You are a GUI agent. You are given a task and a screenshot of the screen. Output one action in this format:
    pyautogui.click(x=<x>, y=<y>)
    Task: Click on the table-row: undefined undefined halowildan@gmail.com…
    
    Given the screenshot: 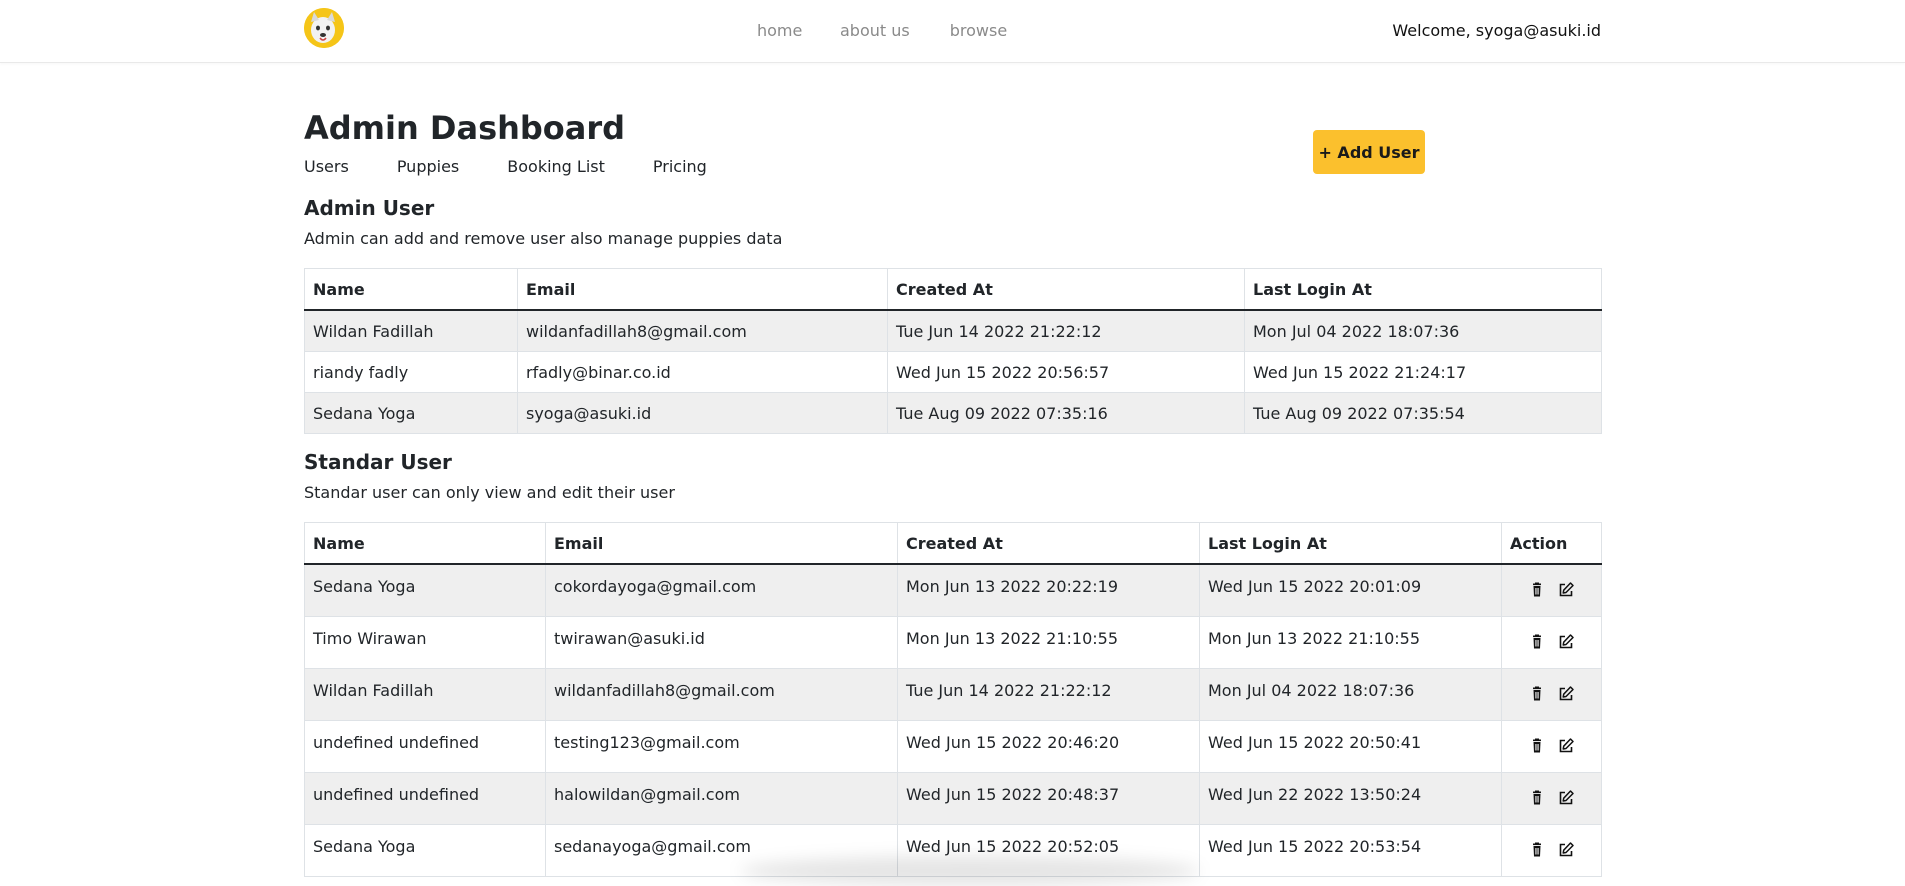 What is the action you would take?
    pyautogui.click(x=953, y=798)
    